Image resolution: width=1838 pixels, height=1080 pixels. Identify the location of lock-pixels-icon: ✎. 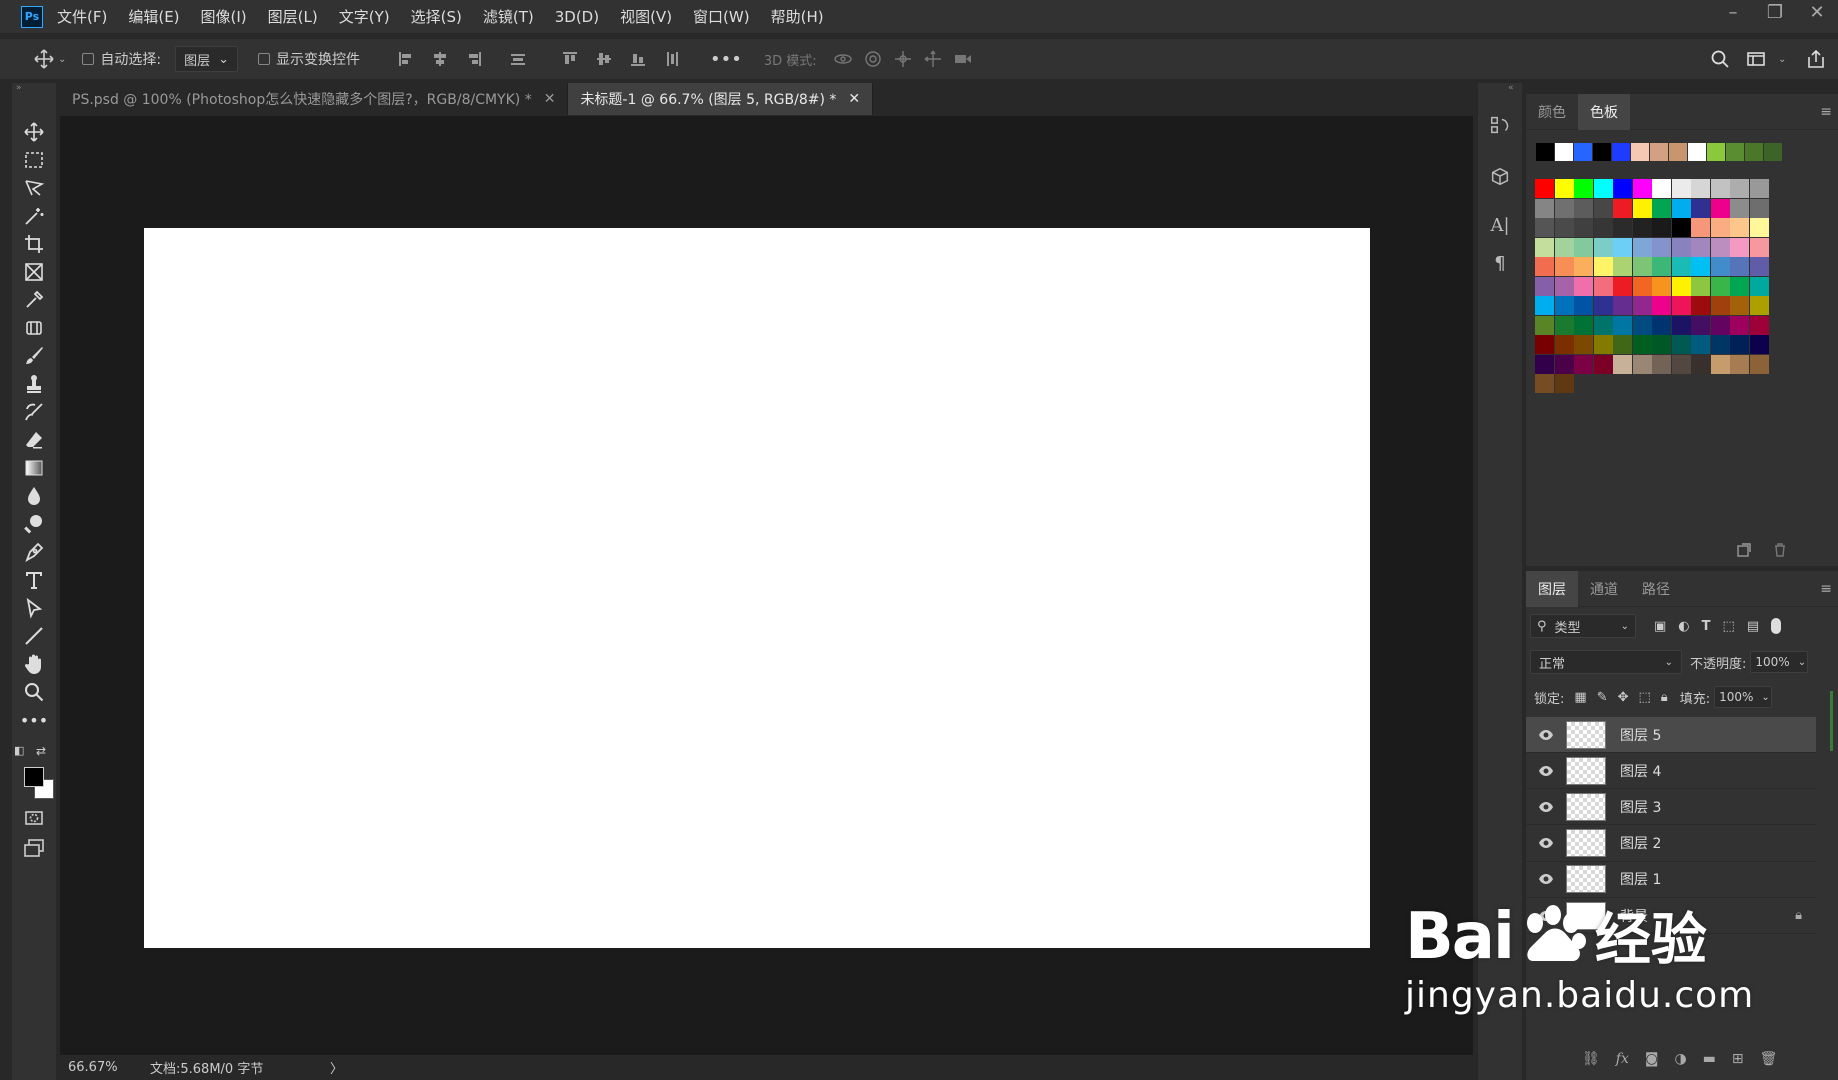
(1602, 697).